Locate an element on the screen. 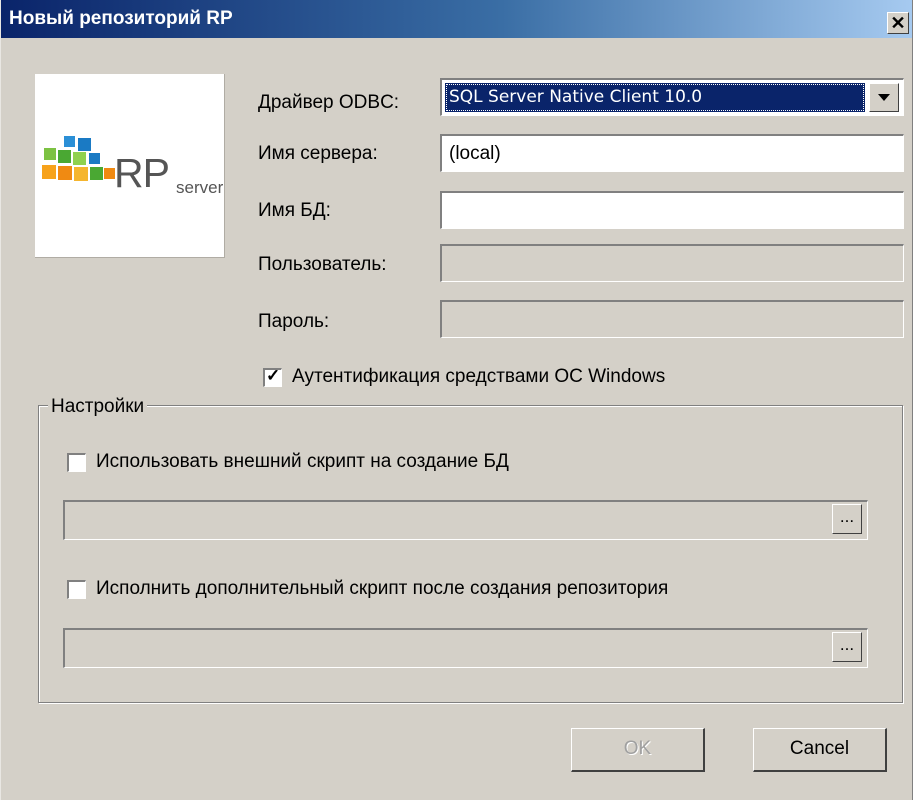 The width and height of the screenshot is (913, 800). password-input is located at coordinates (672, 319).